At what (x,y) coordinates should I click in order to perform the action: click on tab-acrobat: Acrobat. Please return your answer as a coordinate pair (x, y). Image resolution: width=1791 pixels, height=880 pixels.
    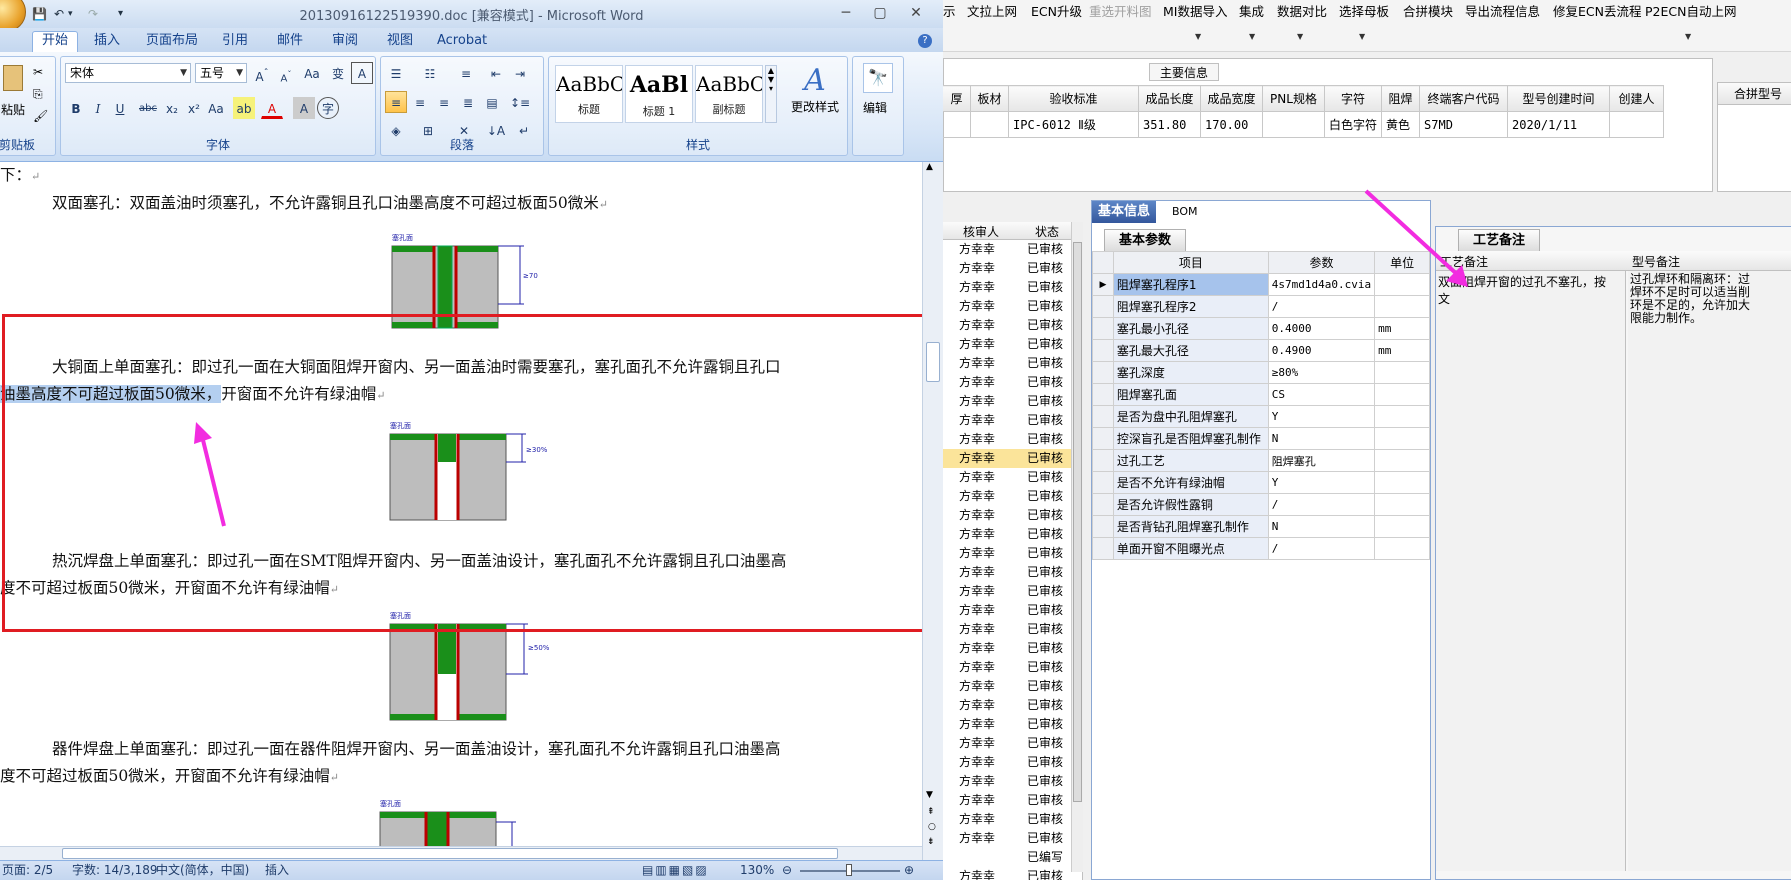
    Looking at the image, I should click on (462, 42).